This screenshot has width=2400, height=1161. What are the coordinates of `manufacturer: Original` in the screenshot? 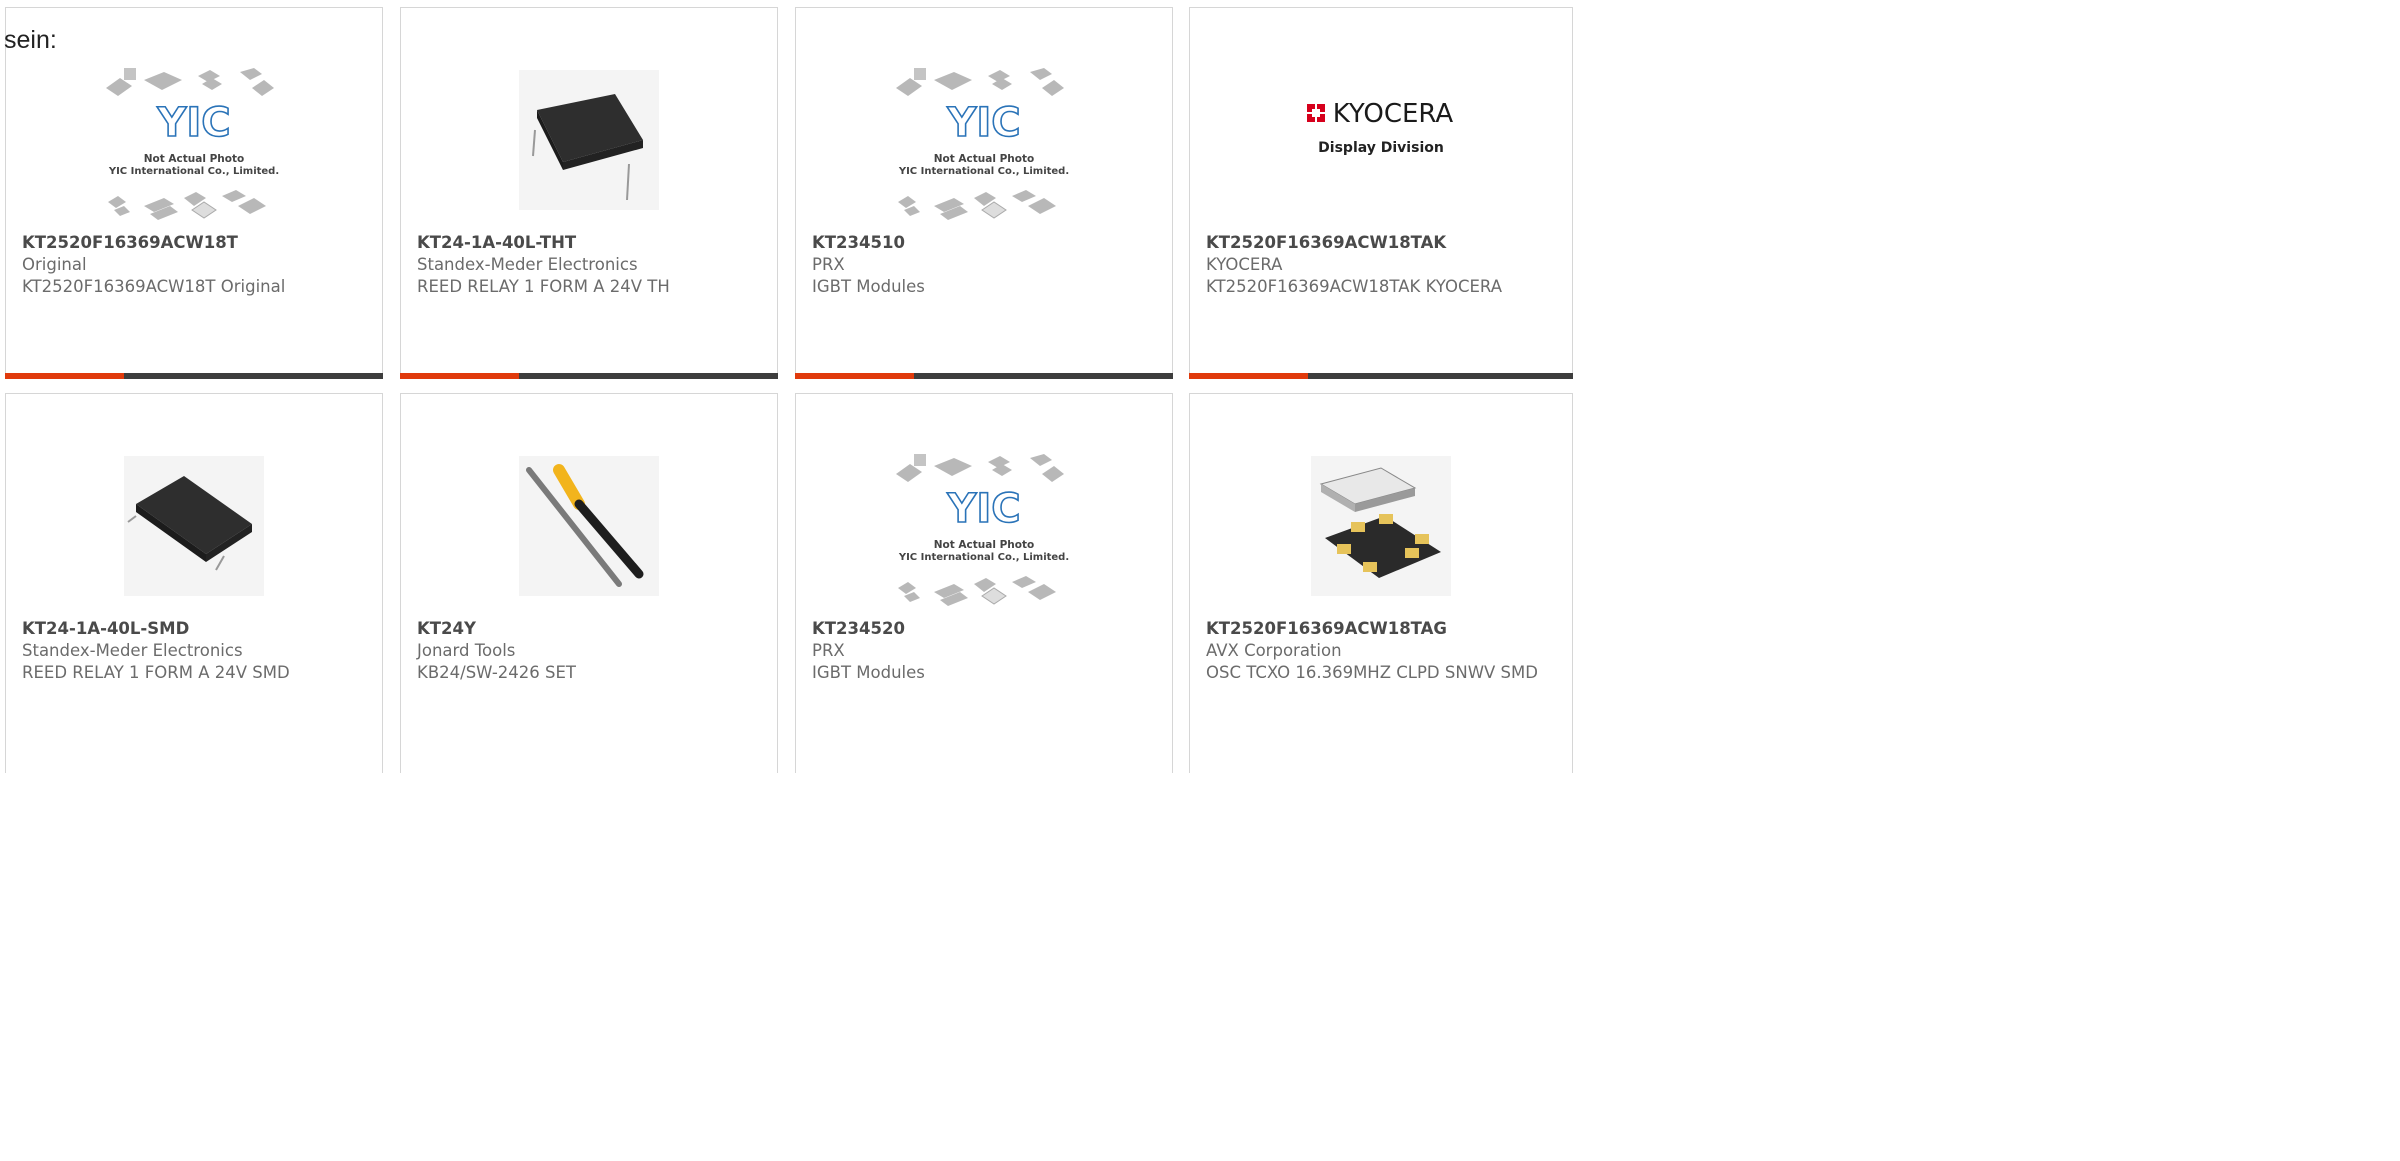 It's located at (54, 264).